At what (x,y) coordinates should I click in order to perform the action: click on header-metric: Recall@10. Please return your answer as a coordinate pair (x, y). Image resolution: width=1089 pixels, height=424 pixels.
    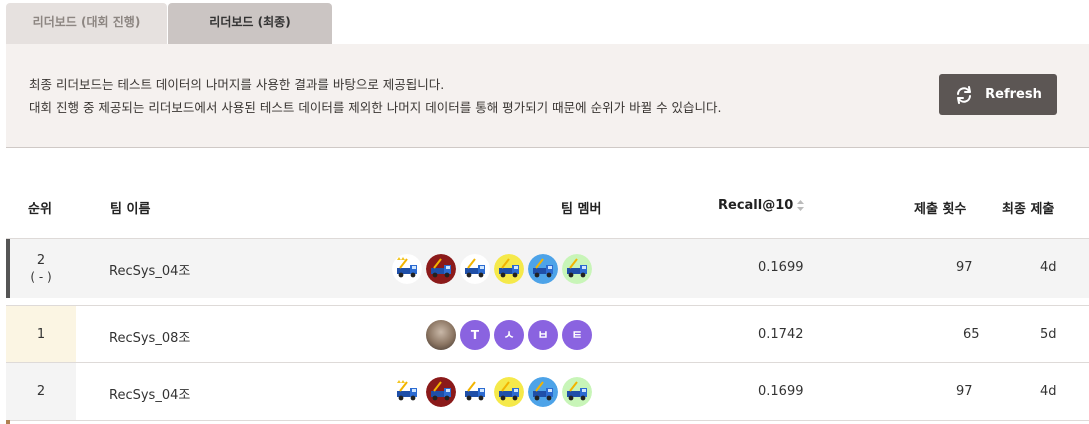
    Looking at the image, I should click on (761, 205).